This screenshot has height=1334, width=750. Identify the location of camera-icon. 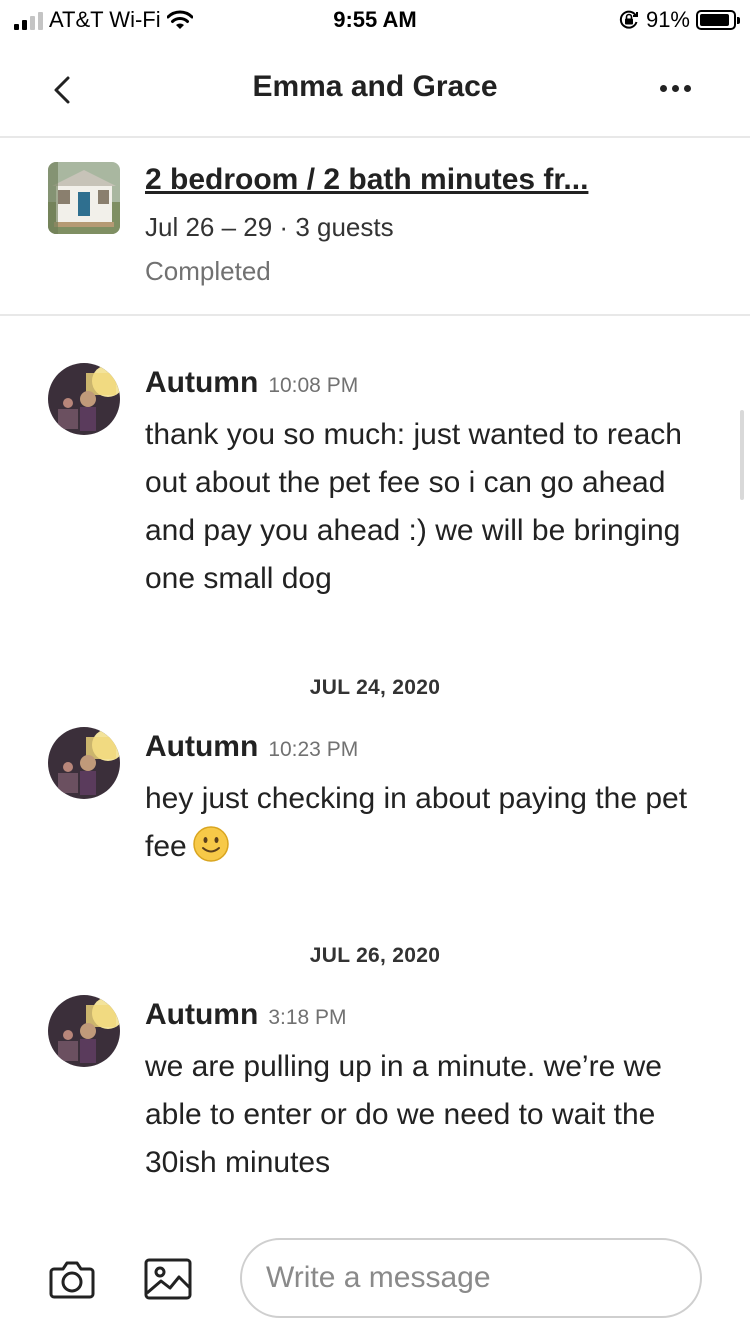
(72, 1280).